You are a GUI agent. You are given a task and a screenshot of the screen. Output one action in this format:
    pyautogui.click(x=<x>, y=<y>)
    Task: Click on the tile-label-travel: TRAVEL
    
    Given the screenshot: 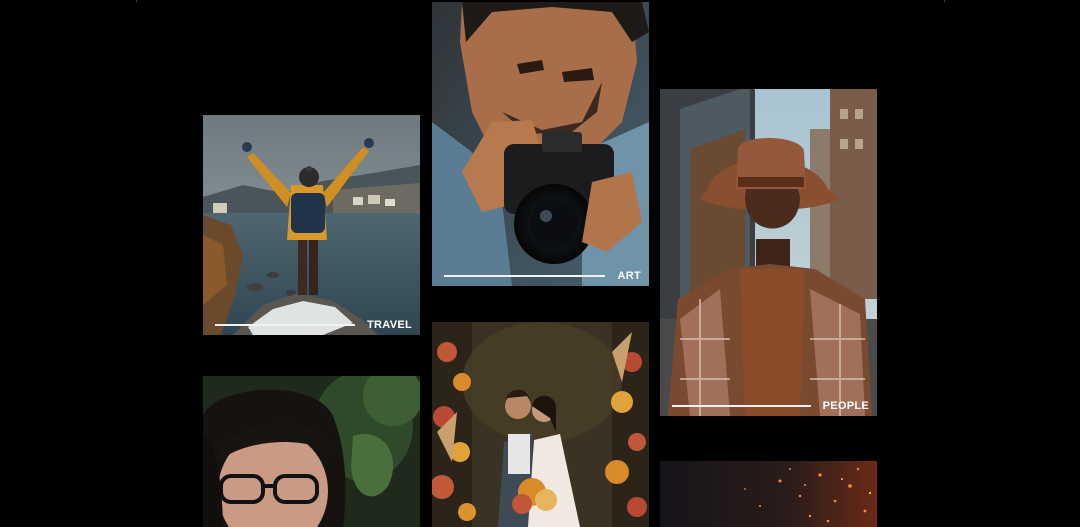 What is the action you would take?
    pyautogui.click(x=389, y=325)
    